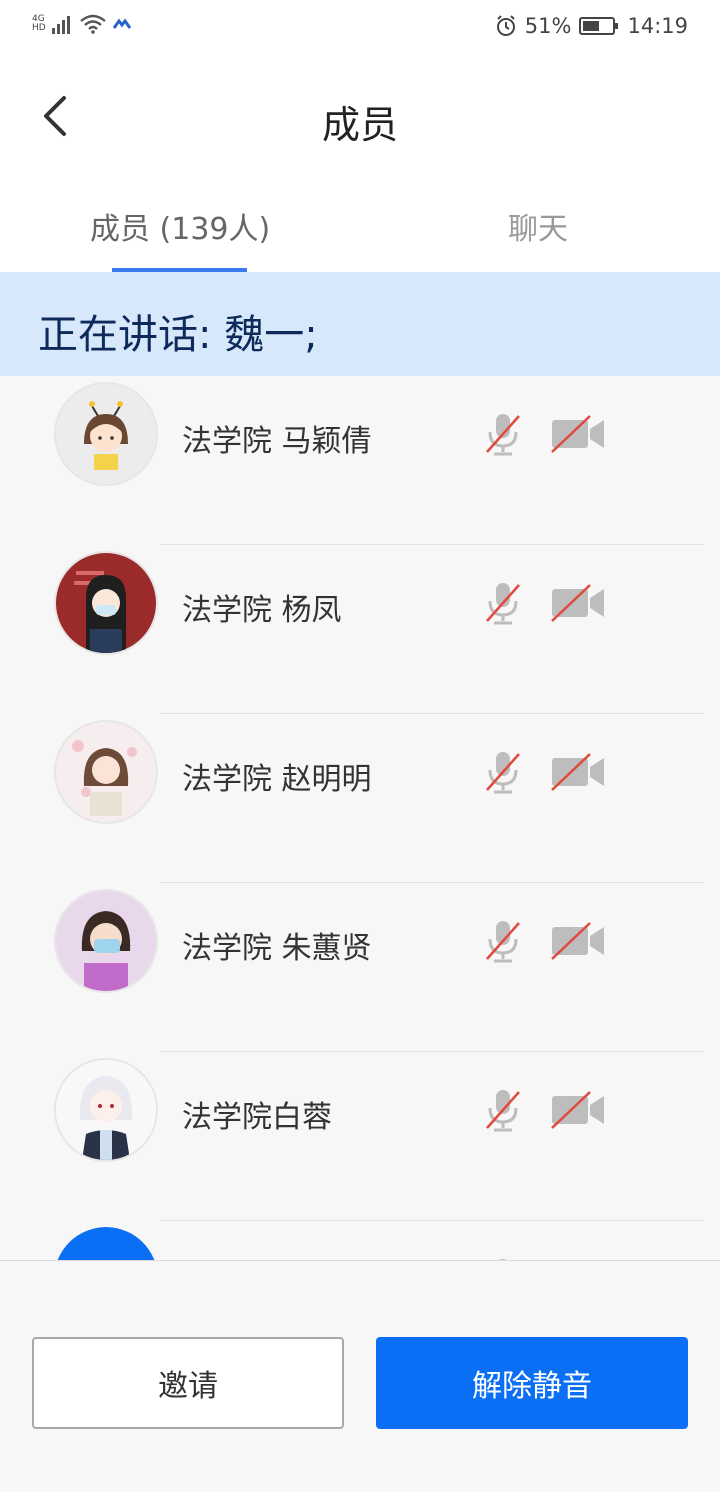 Image resolution: width=720 pixels, height=1492 pixels. I want to click on app-header: 成员, so click(360, 116).